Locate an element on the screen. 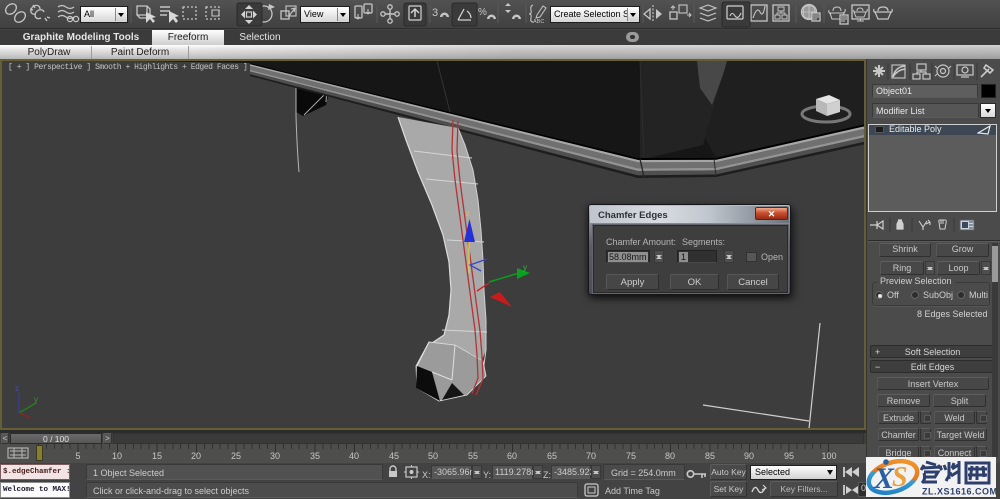 This screenshot has width=1000, height=499. svg-text: 3 is located at coordinates (435, 13).